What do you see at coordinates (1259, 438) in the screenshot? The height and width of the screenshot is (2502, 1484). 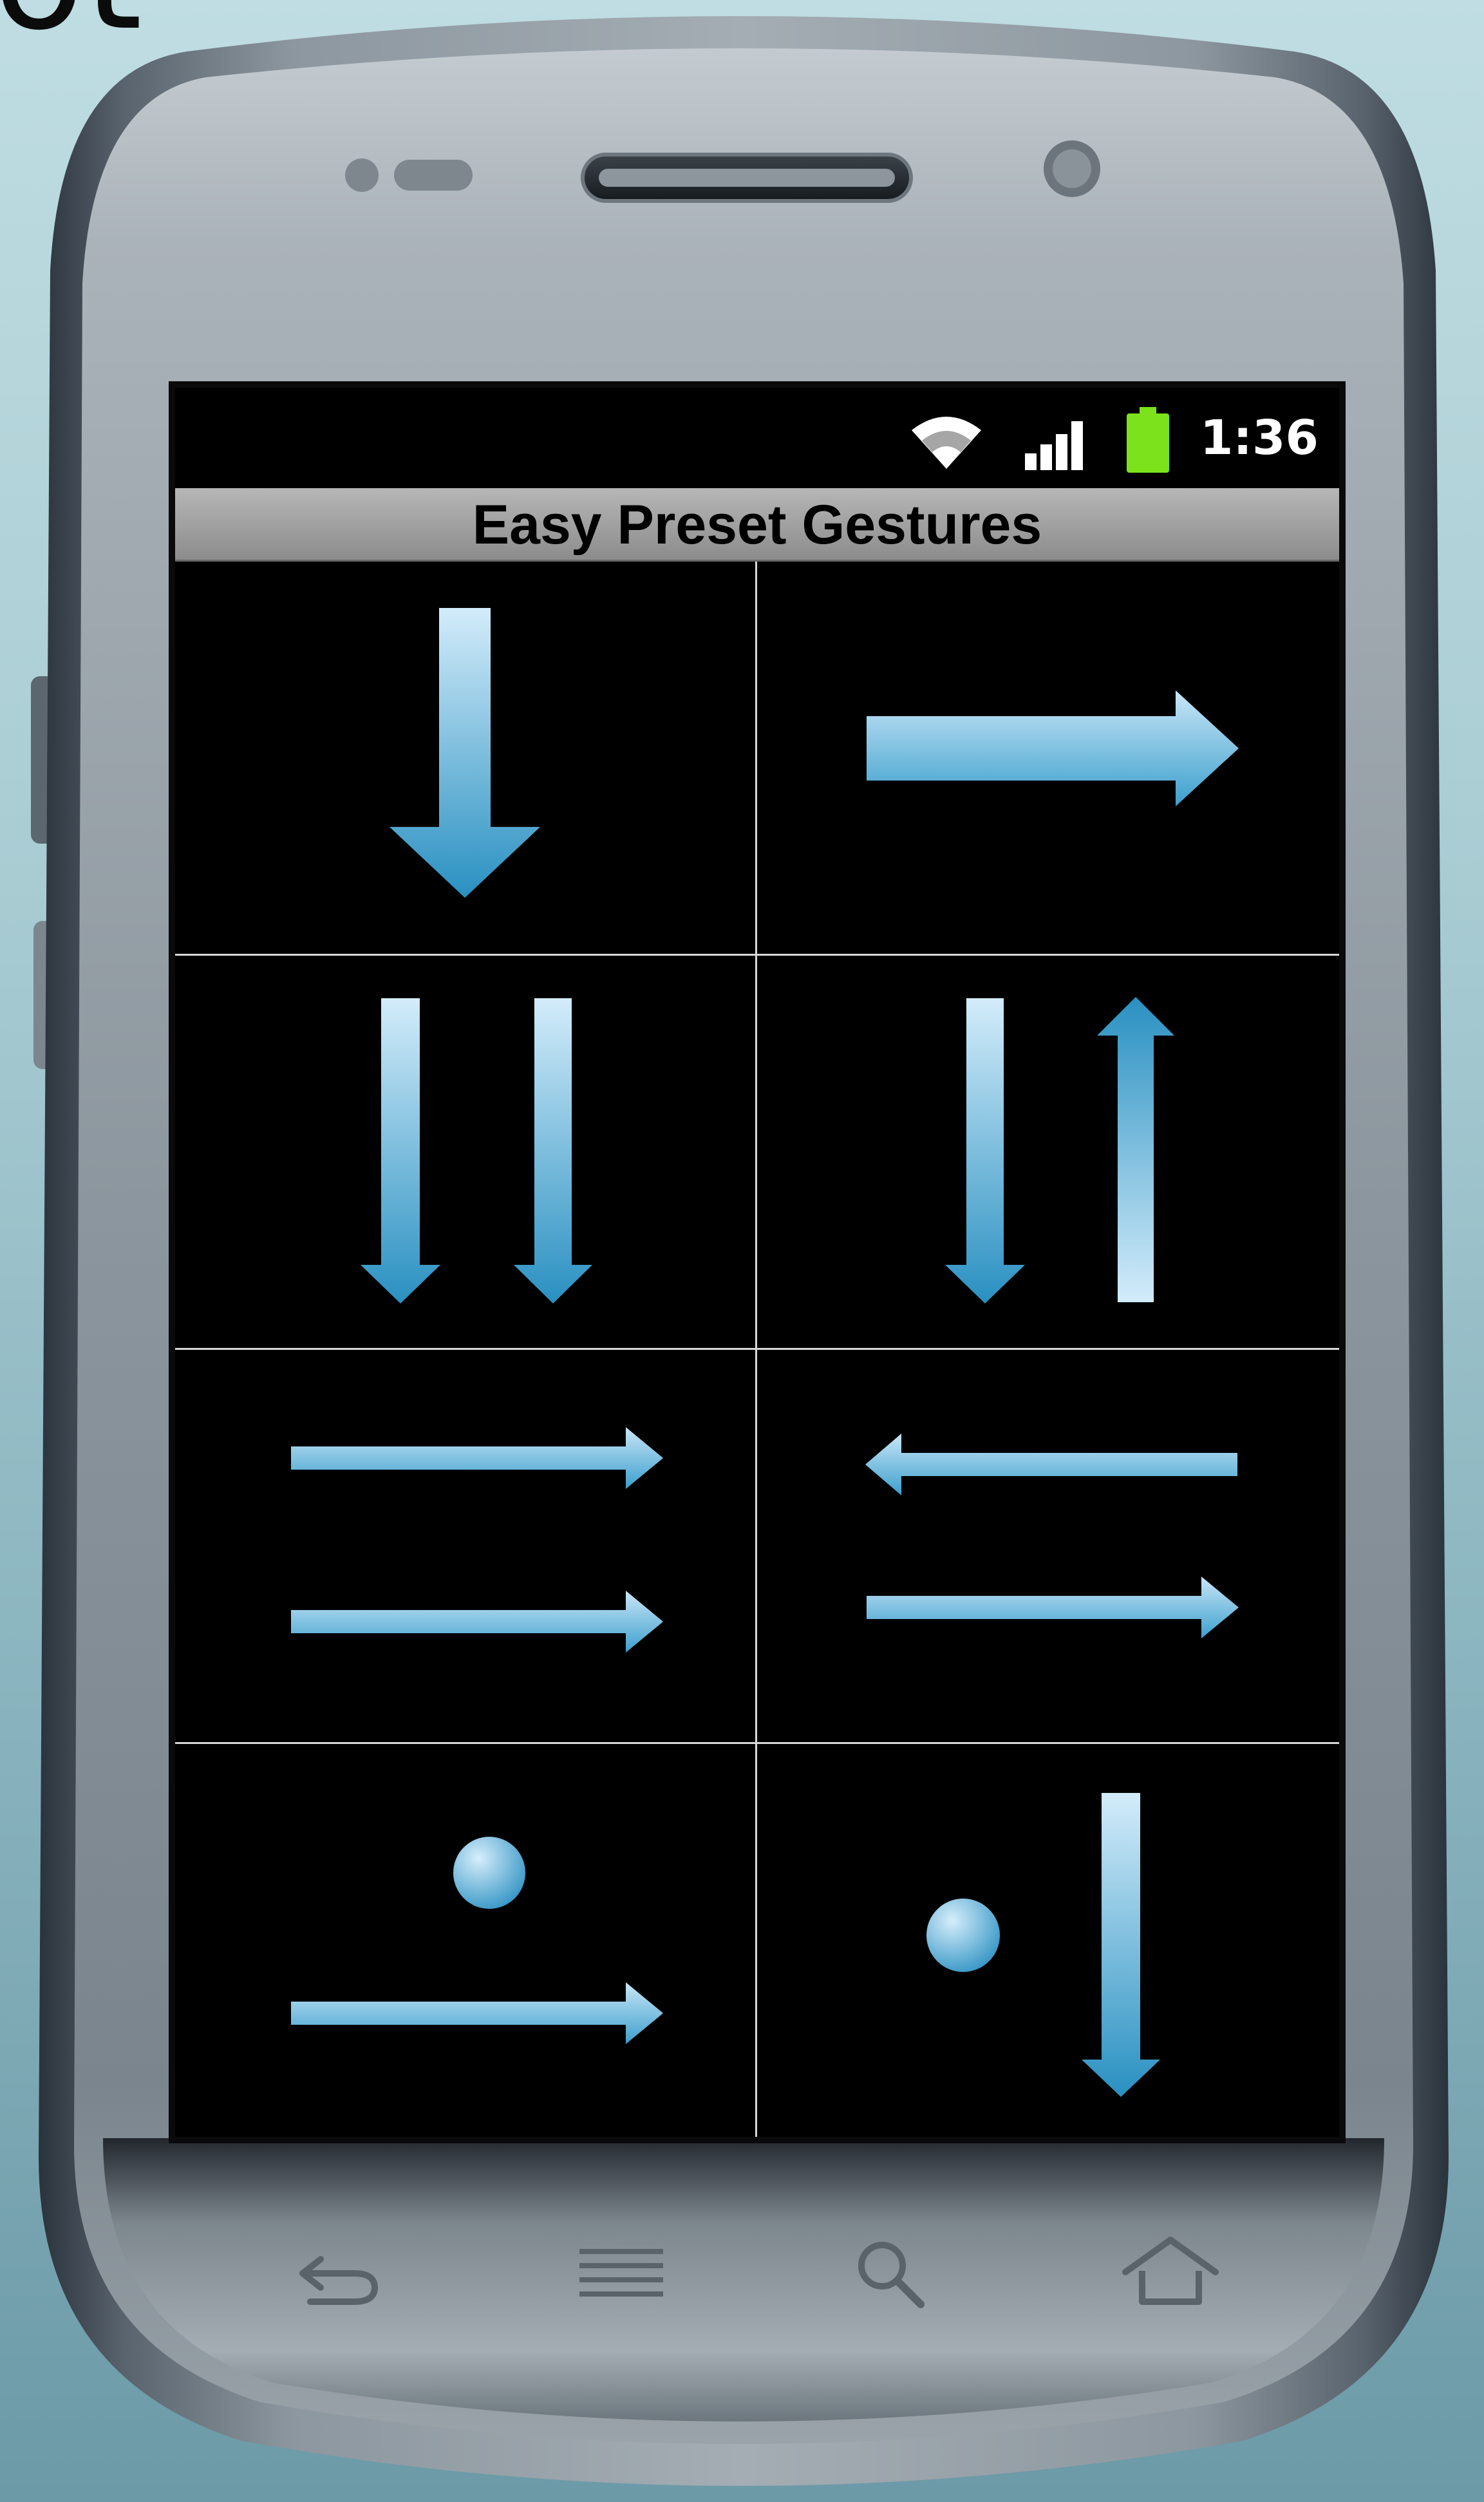 I see `status-time: 1:36` at bounding box center [1259, 438].